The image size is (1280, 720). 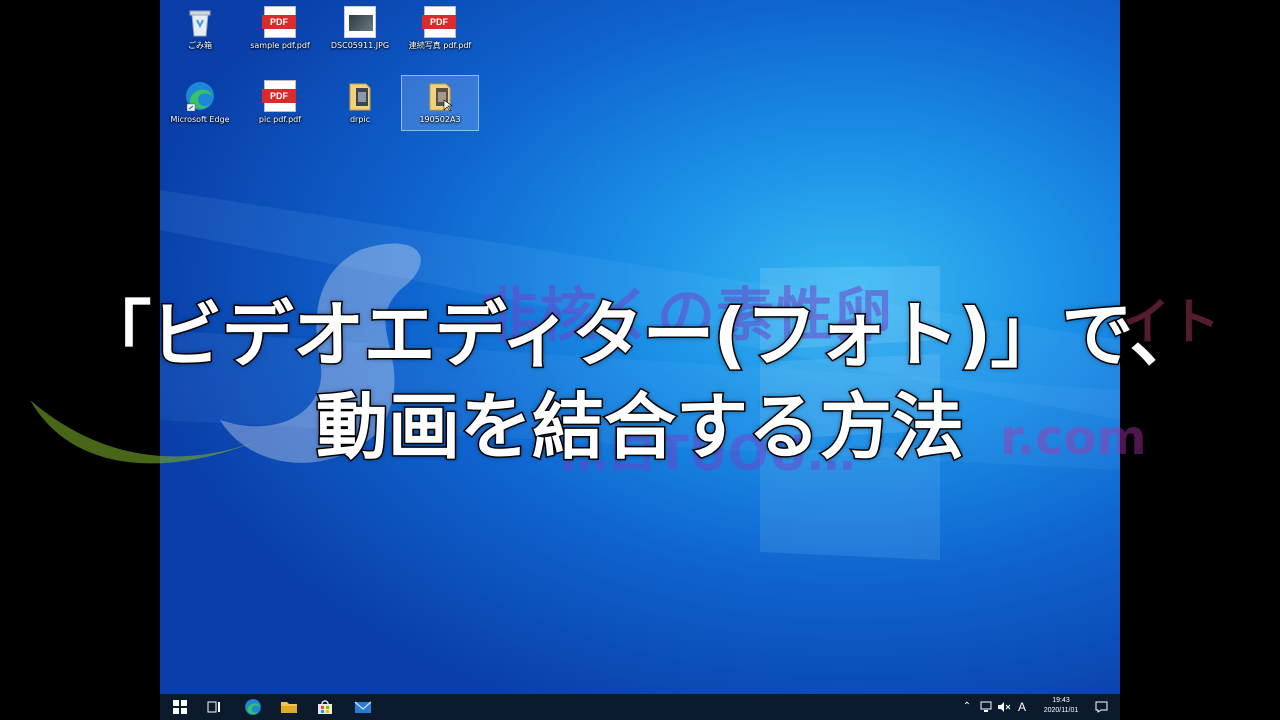 What do you see at coordinates (440, 119) in the screenshot?
I see `desktop-icon-label: 190502A3` at bounding box center [440, 119].